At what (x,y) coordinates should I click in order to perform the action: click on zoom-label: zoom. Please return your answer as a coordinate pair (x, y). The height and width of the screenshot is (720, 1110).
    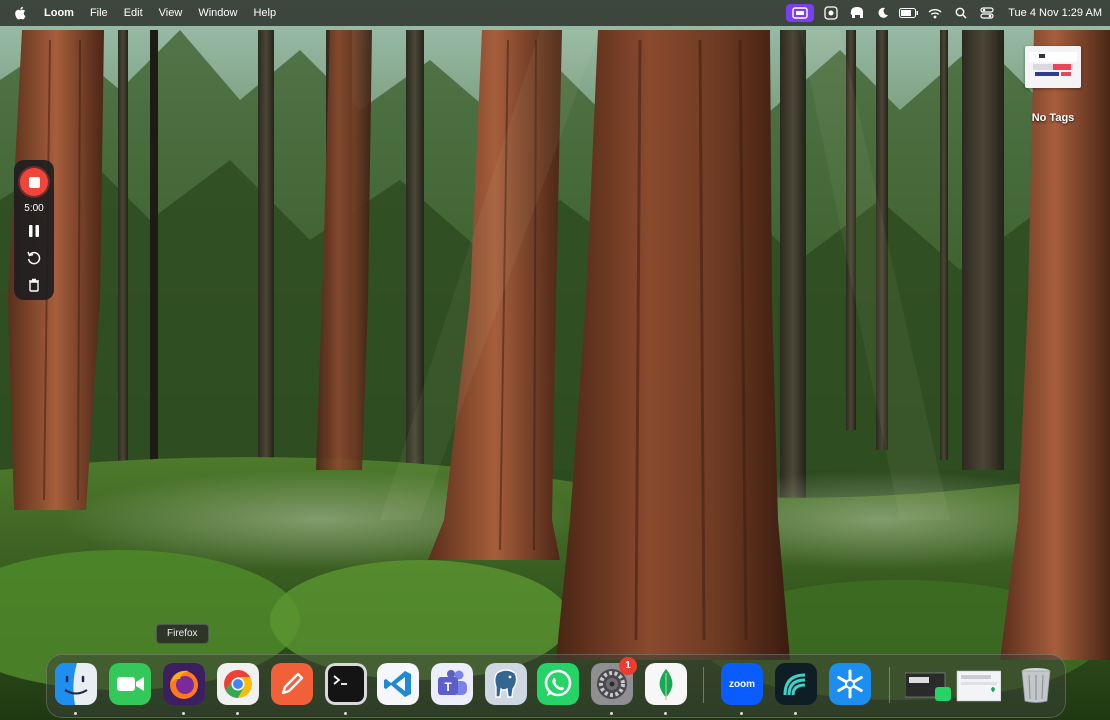
    Looking at the image, I should click on (742, 684).